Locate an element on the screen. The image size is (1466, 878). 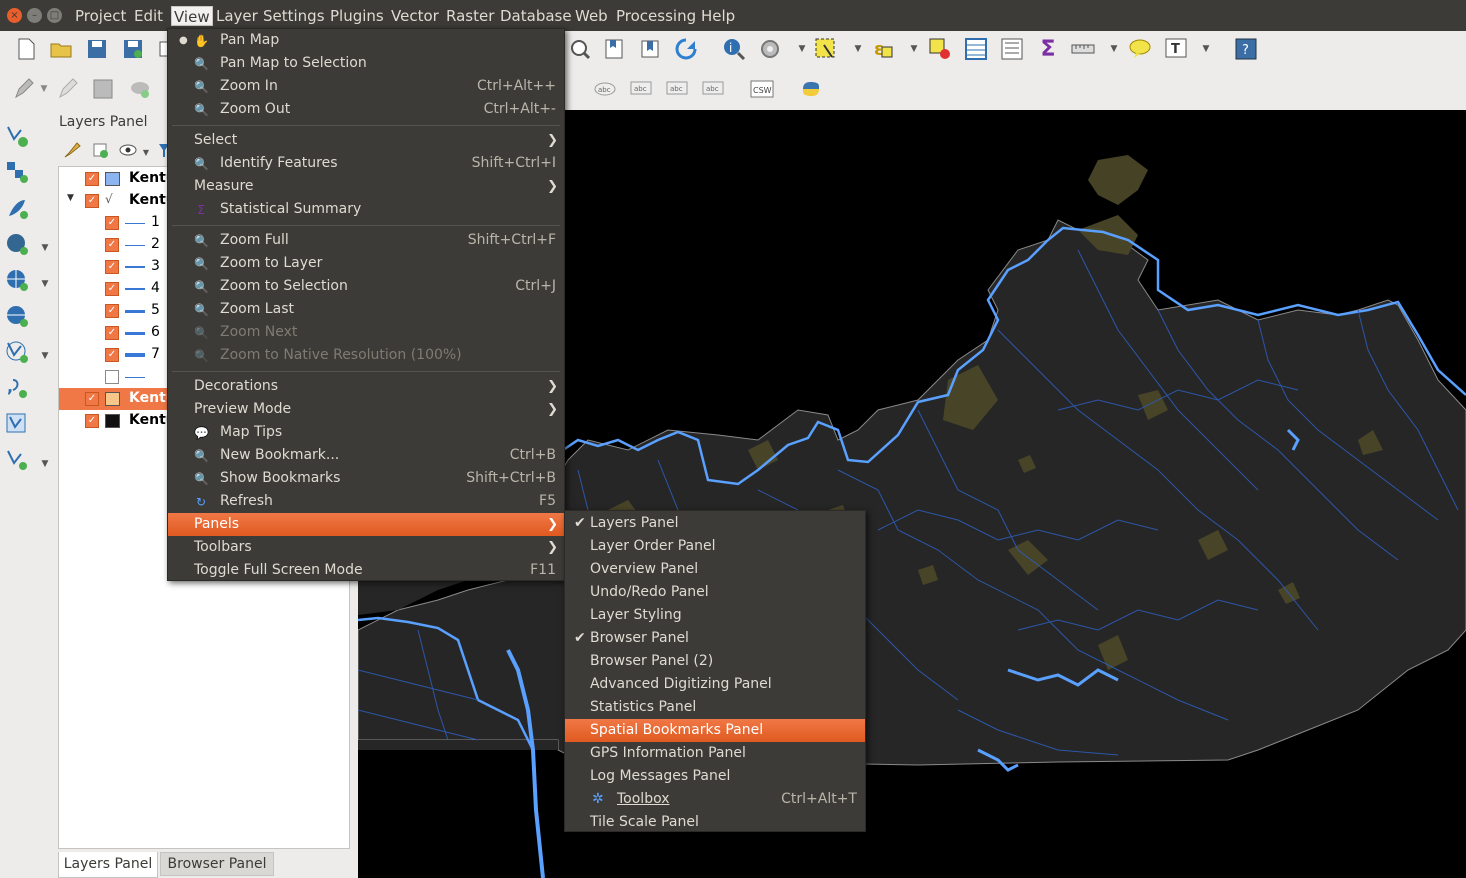
menu-settings: Settings is located at coordinates (294, 16).